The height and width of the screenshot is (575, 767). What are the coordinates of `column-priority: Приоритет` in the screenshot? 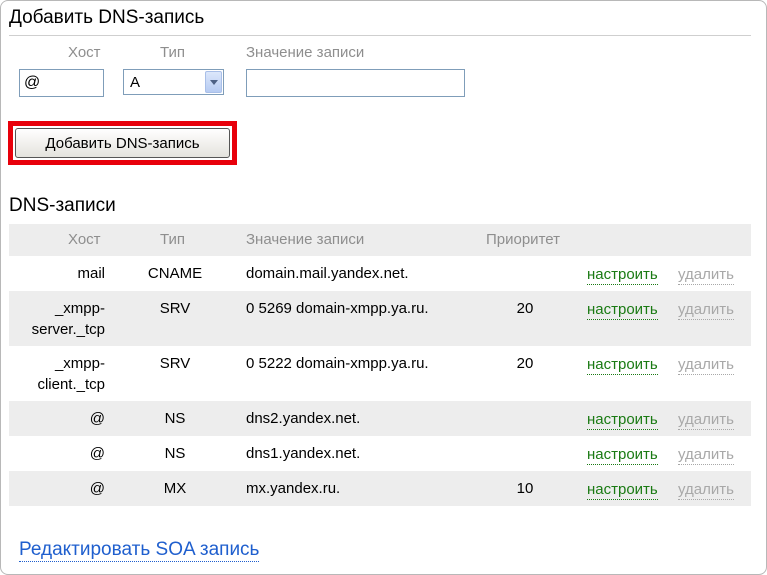 It's located at (523, 239).